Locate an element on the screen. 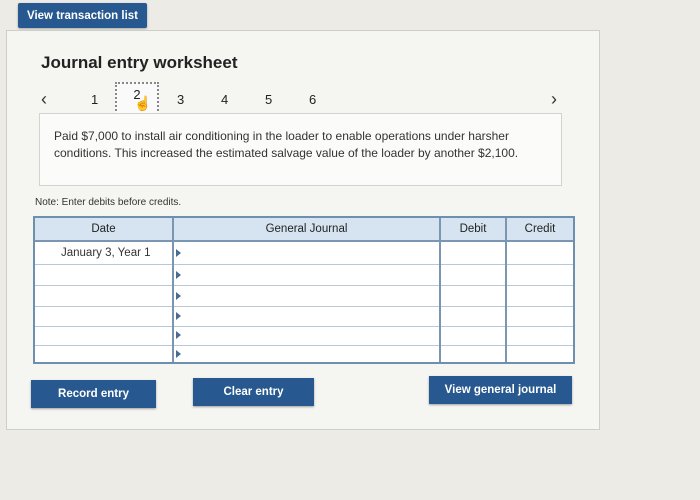 This screenshot has width=700, height=500. page-link-2-current: 2 ☝ is located at coordinates (137, 98).